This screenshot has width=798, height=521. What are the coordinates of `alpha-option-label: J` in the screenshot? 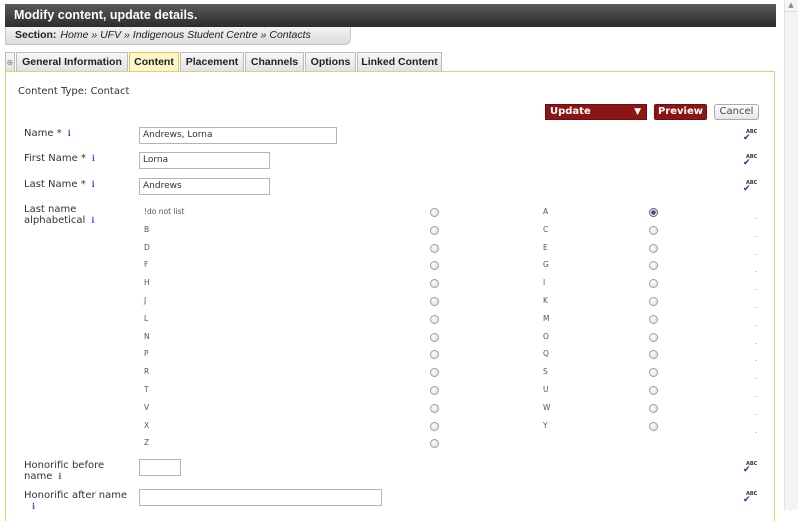 It's located at (145, 300).